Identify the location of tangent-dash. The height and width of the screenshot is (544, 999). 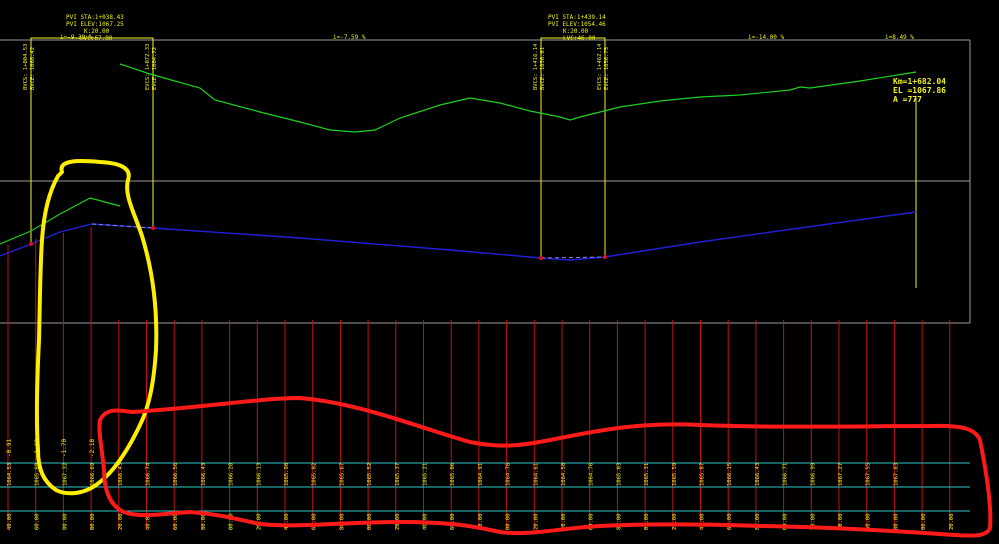
(122, 226).